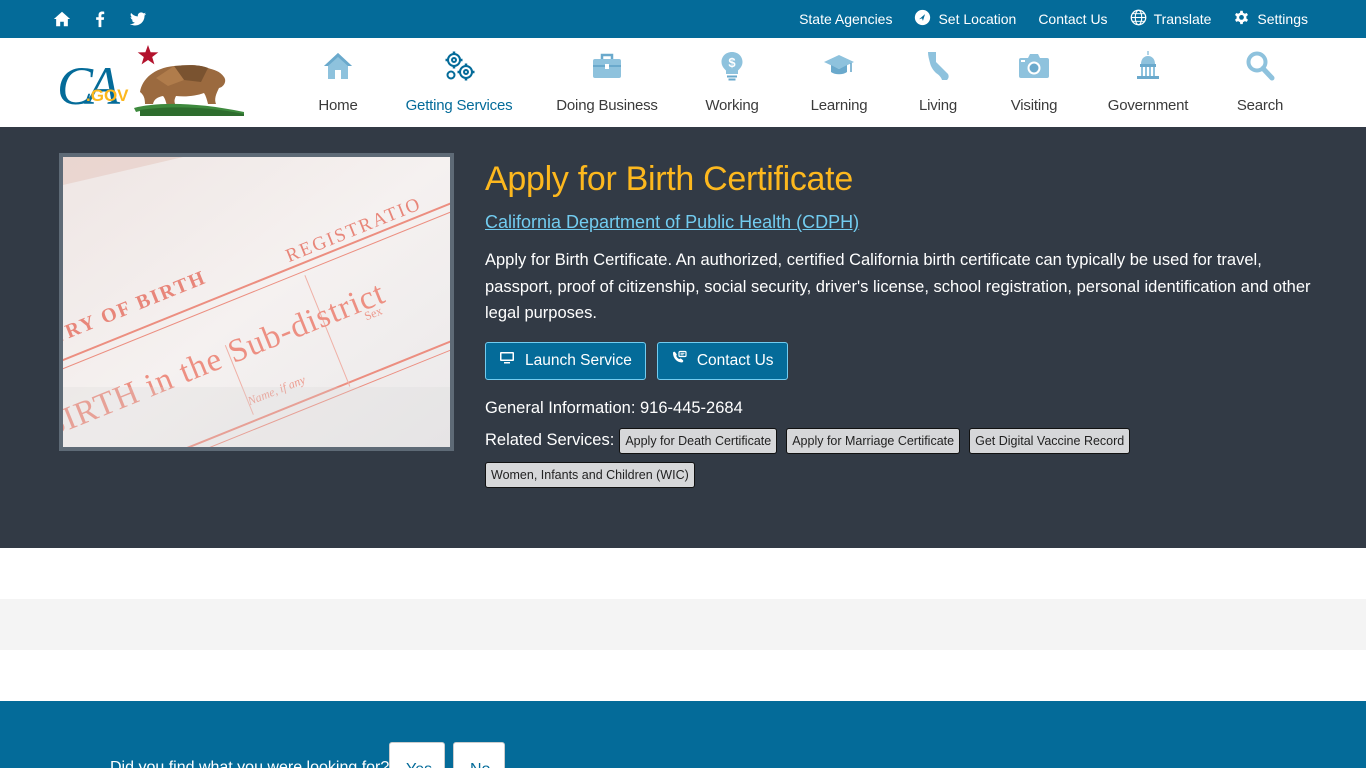 This screenshot has width=1366, height=768. What do you see at coordinates (151, 80) in the screenshot?
I see `ca-gov-logo: CA .GOV` at bounding box center [151, 80].